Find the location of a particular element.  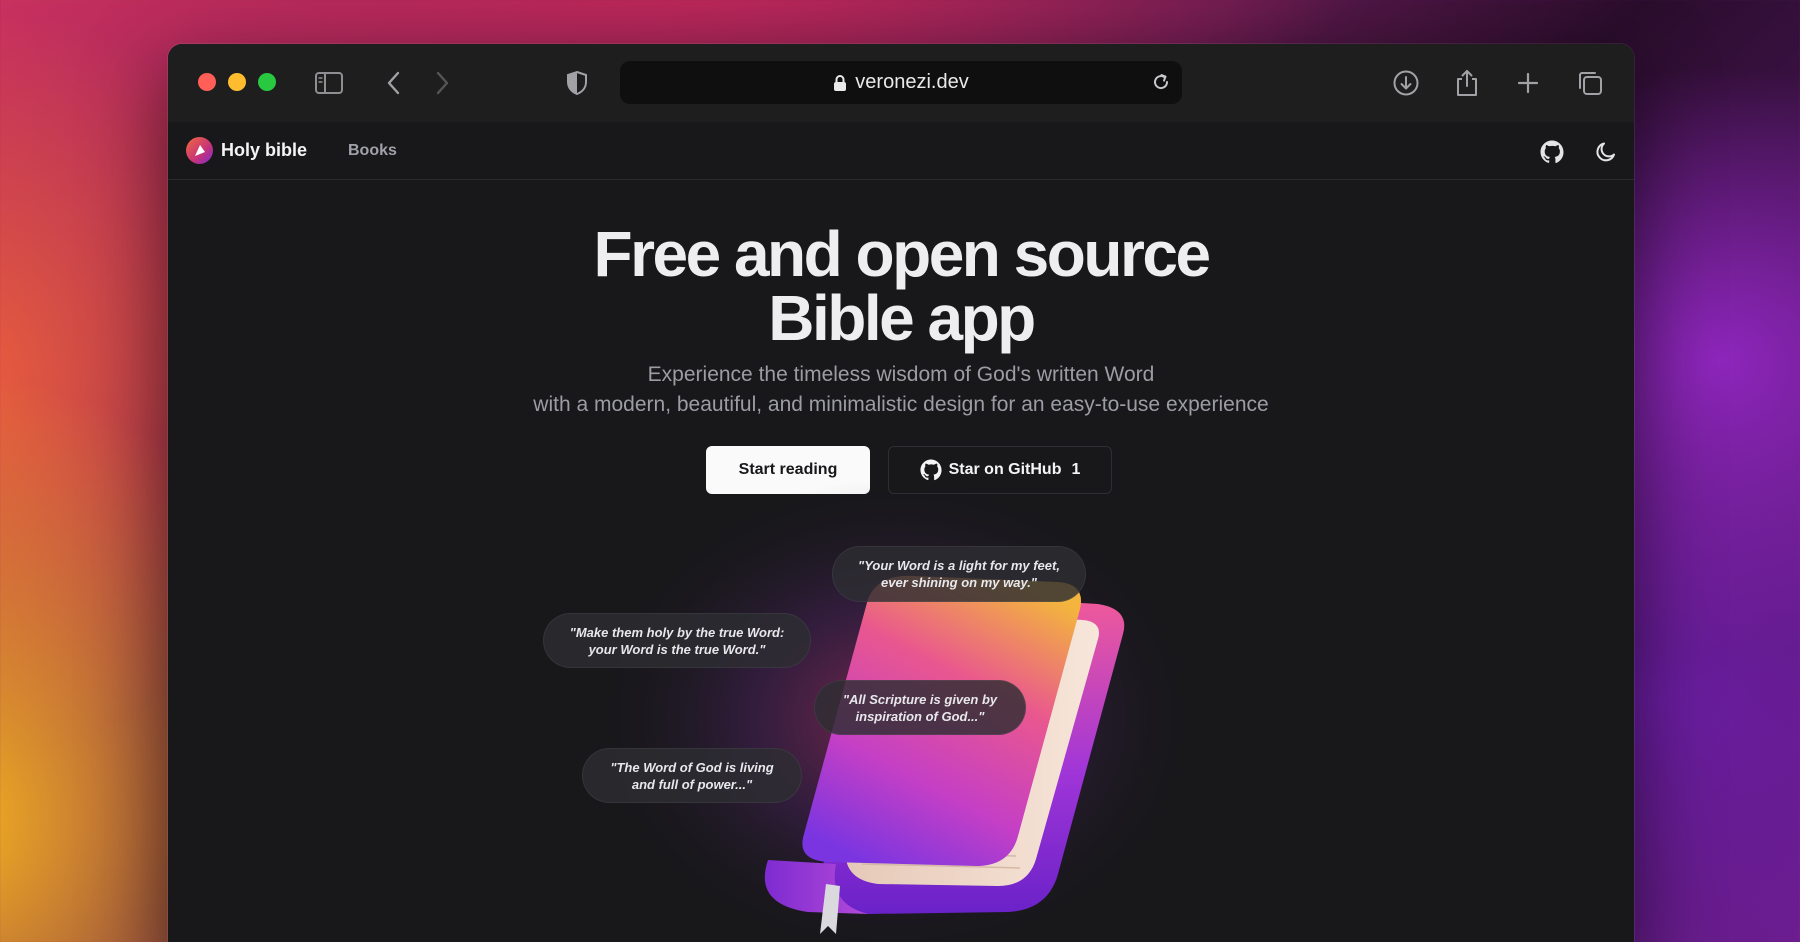

zoom-window-button is located at coordinates (267, 82).